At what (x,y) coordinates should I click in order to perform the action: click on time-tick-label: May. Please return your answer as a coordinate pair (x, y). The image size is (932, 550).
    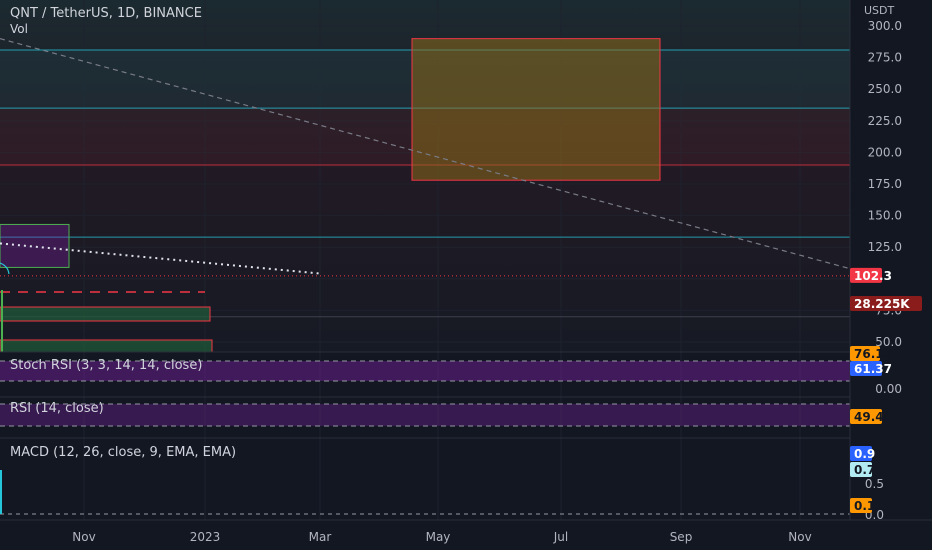
    Looking at the image, I should click on (438, 537).